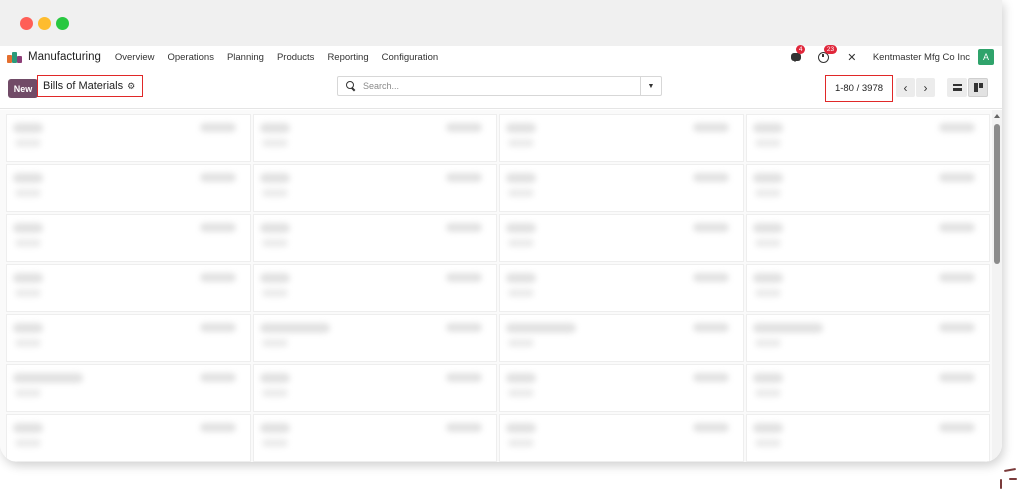 Image resolution: width=1024 pixels, height=491 pixels. Describe the element at coordinates (410, 57) in the screenshot. I see `menu-configuration: Configuration` at that location.